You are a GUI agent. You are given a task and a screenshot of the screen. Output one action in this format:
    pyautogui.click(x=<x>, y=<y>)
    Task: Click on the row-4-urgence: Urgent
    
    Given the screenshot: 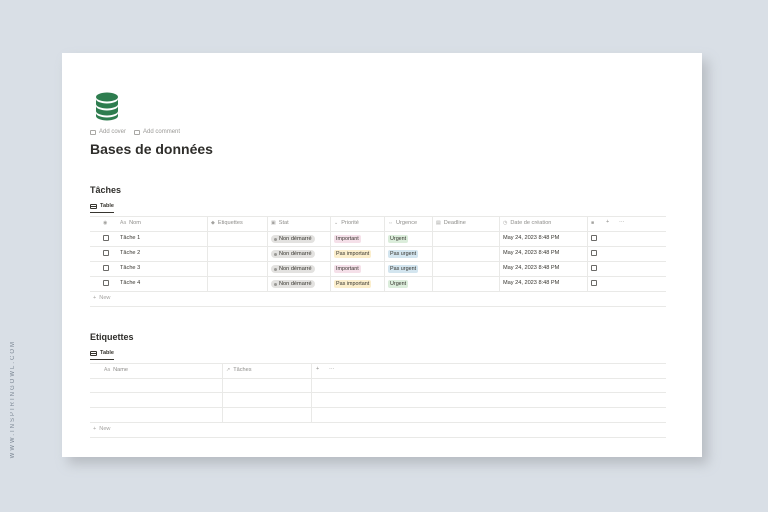 What is the action you would take?
    pyautogui.click(x=398, y=284)
    